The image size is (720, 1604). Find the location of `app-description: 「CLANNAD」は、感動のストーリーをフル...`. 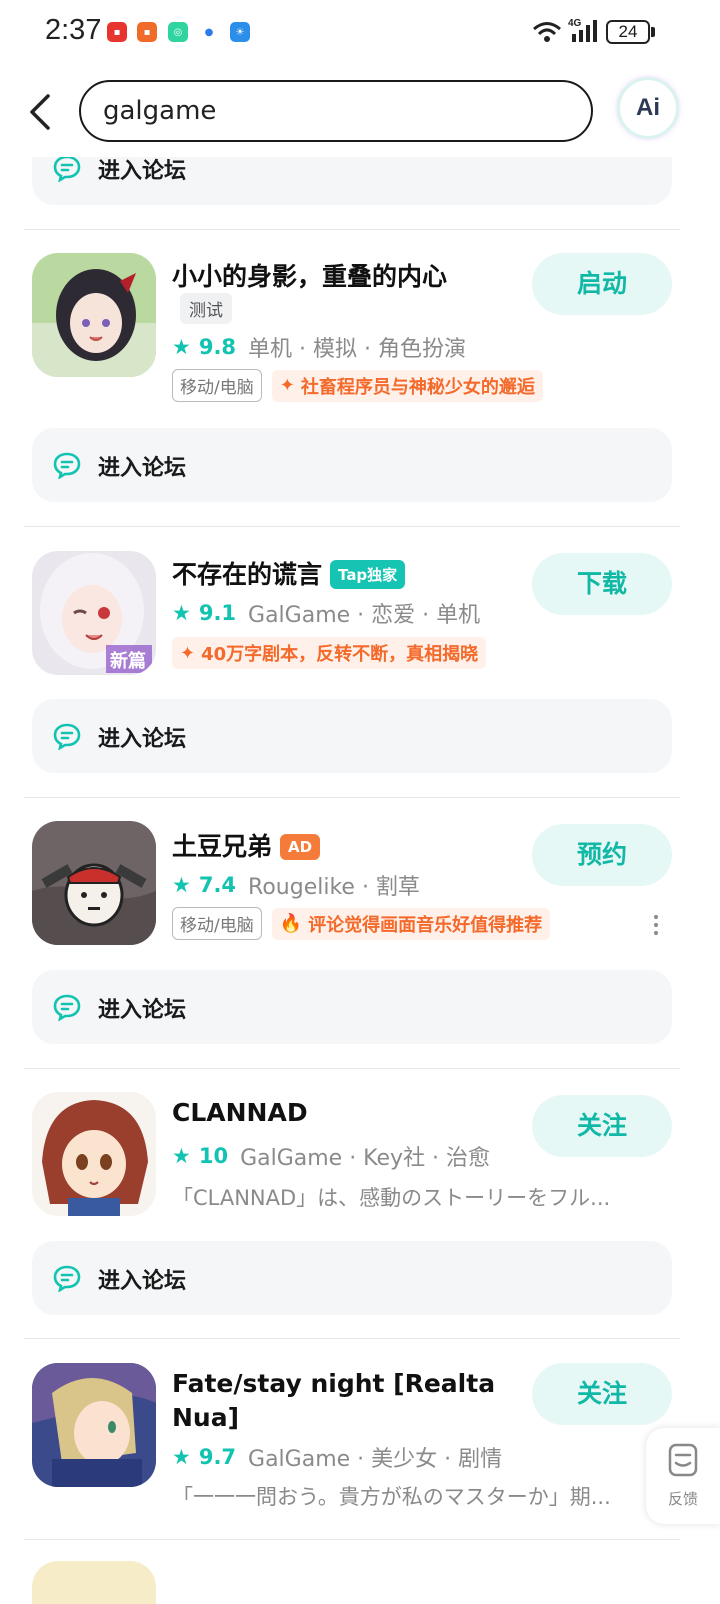

app-description: 「CLANNAD」は、感動のストーリーをフル... is located at coordinates (391, 1198).